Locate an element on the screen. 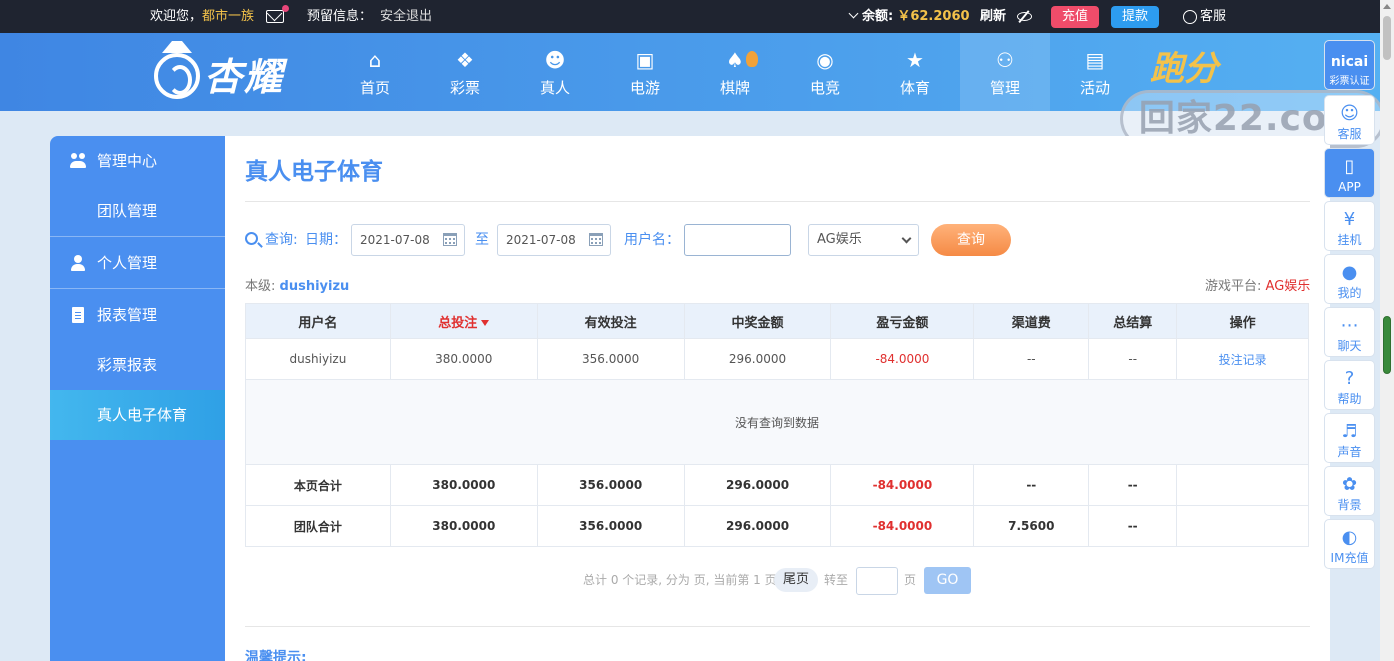 The image size is (1394, 661). float-sound: ♬ 声音 is located at coordinates (1349, 438).